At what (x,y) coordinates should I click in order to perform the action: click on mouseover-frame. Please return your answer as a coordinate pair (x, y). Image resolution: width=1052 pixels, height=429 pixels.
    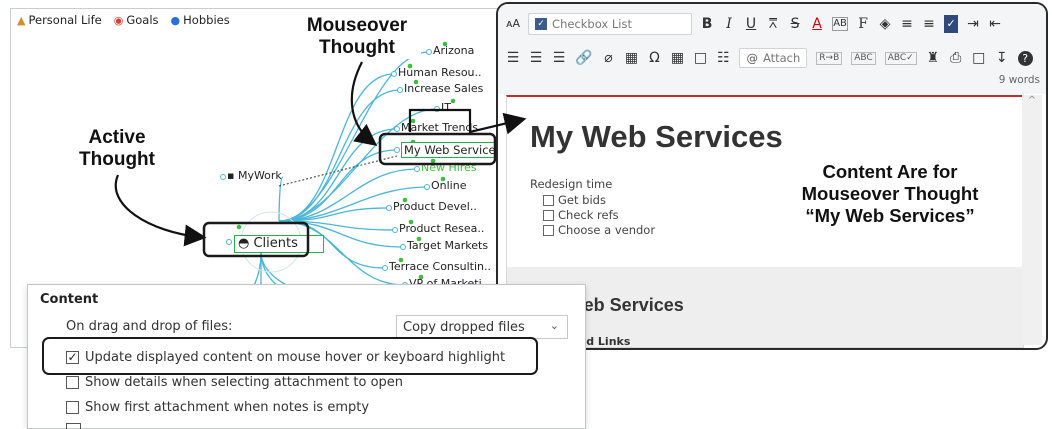
    Looking at the image, I should click on (437, 149).